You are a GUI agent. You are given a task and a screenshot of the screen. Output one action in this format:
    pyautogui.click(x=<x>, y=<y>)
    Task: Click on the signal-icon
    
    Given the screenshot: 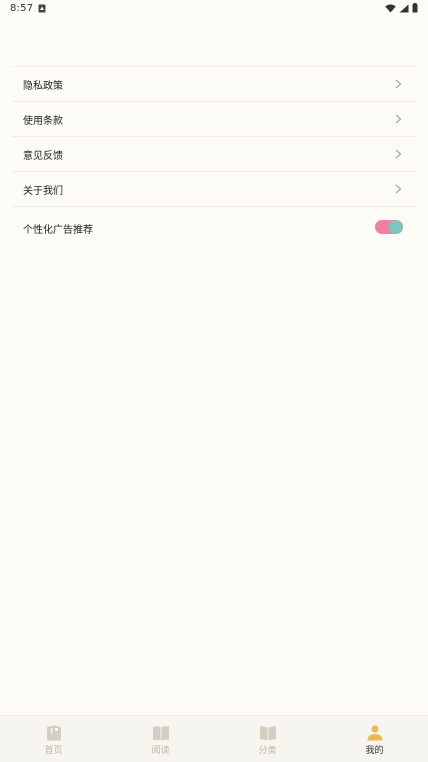 What is the action you would take?
    pyautogui.click(x=404, y=8)
    